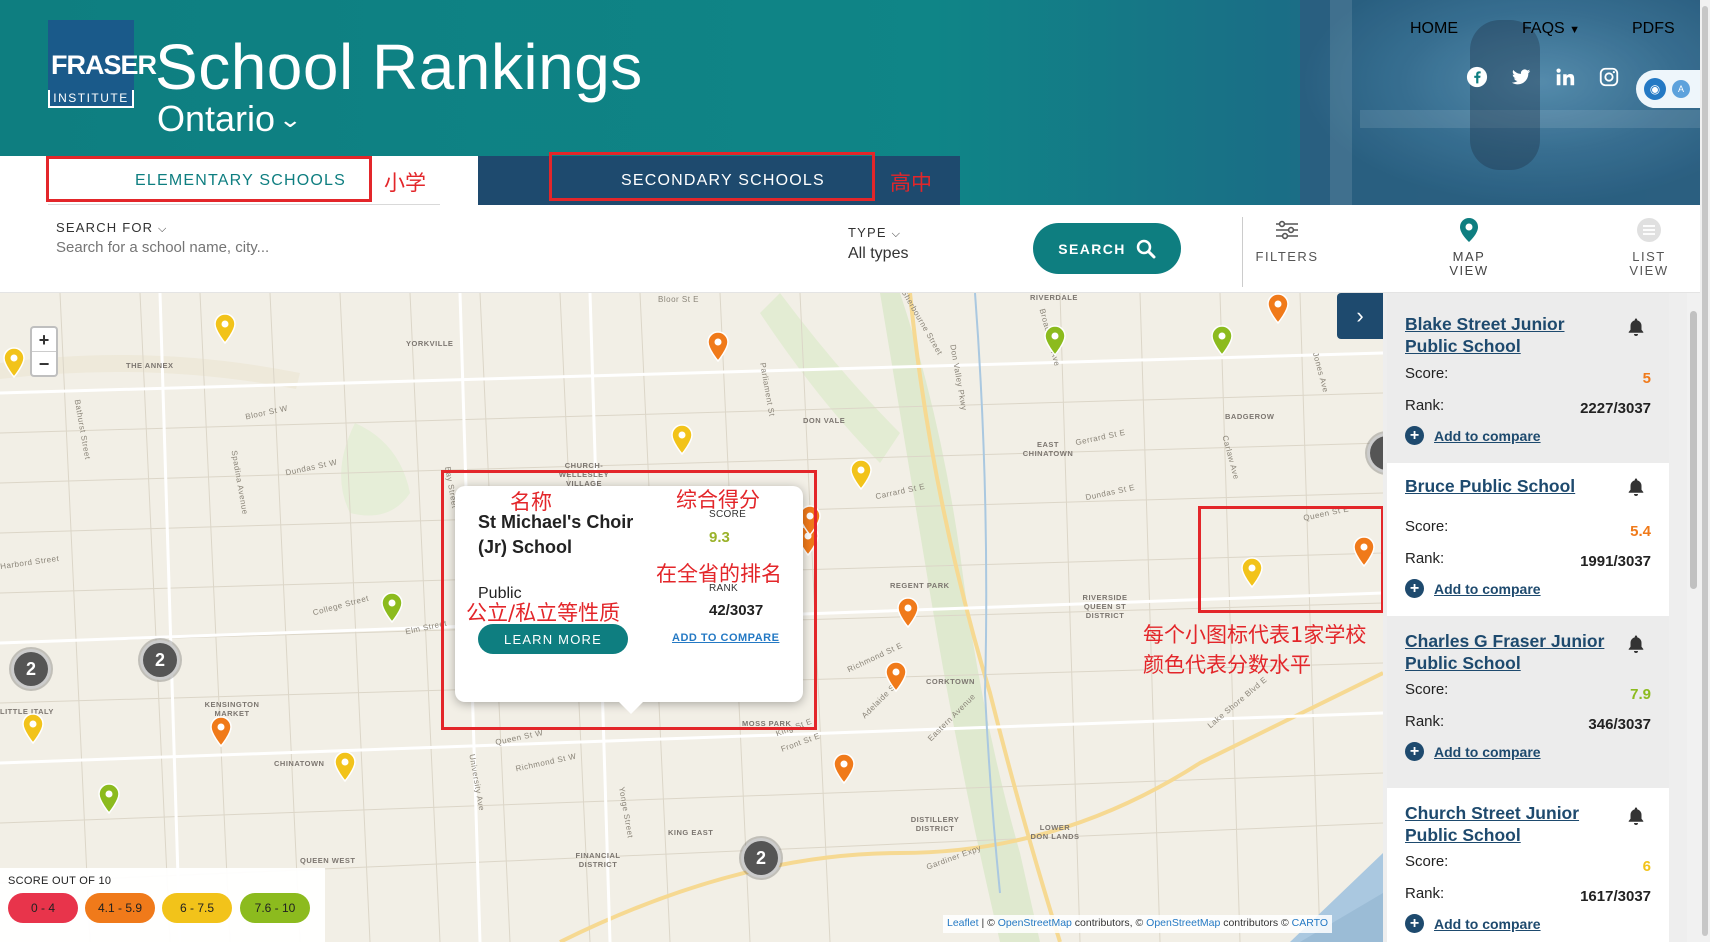 Image resolution: width=1710 pixels, height=942 pixels. What do you see at coordinates (1310, 923) in the screenshot?
I see `carto-link: CARTO` at bounding box center [1310, 923].